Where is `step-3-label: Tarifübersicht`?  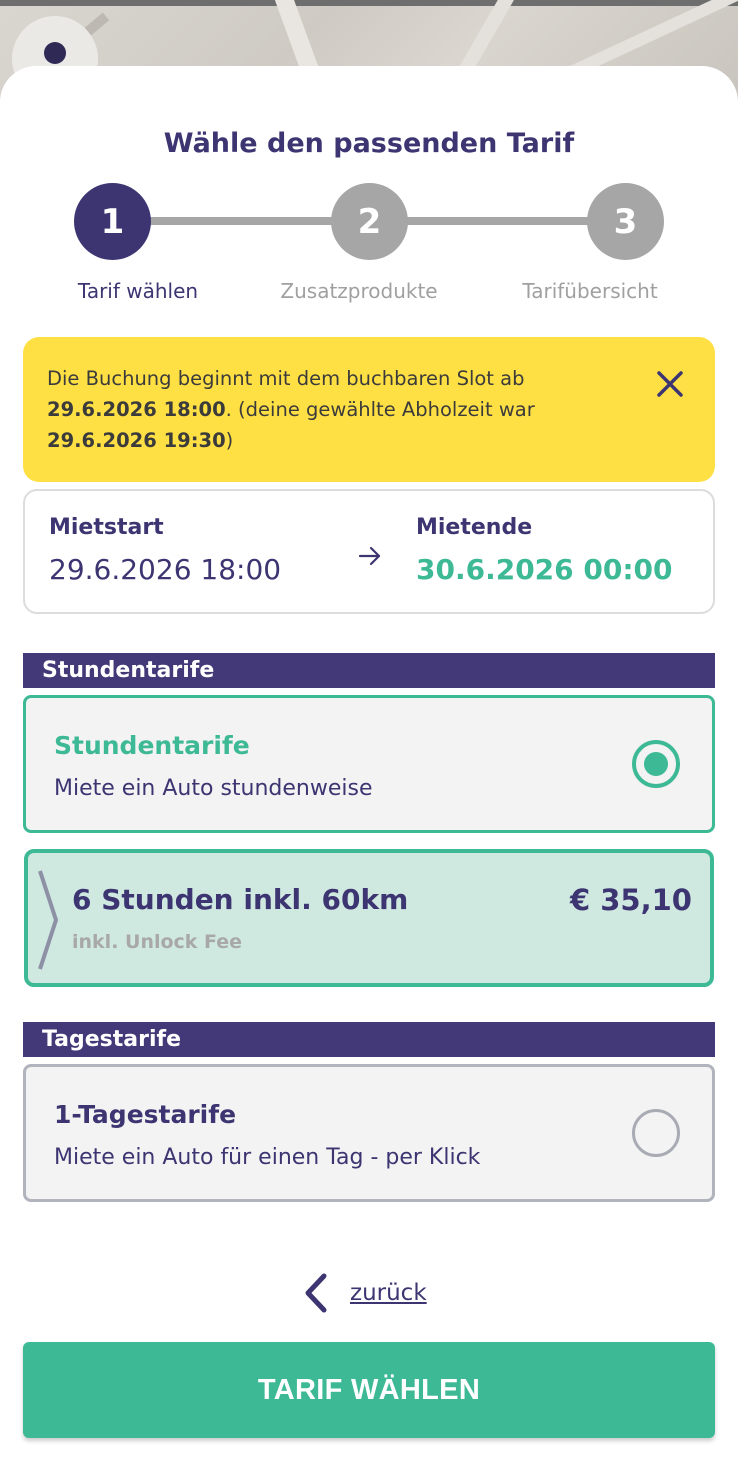
step-3-label: Tarifübersicht is located at coordinates (590, 291).